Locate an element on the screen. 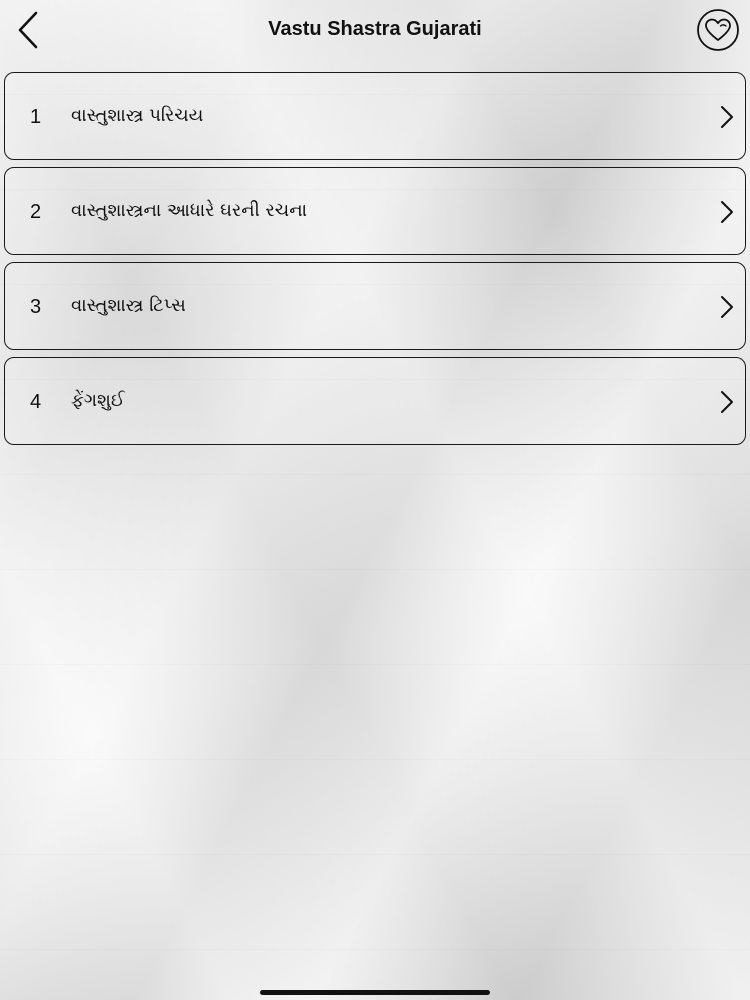 The width and height of the screenshot is (750, 1000). navigation-bar: Vastu Shastra Gujarati is located at coordinates (375, 31).